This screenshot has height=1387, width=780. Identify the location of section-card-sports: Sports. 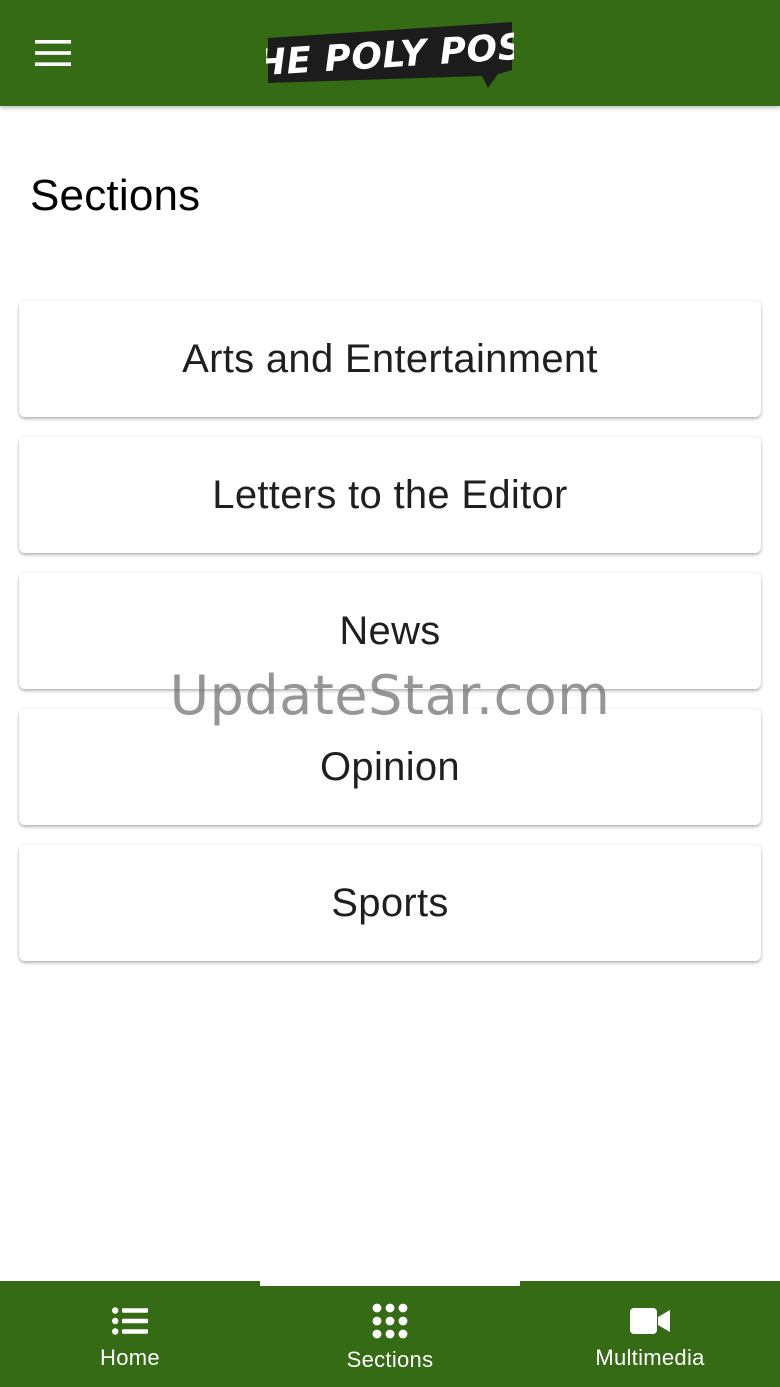
(390, 903).